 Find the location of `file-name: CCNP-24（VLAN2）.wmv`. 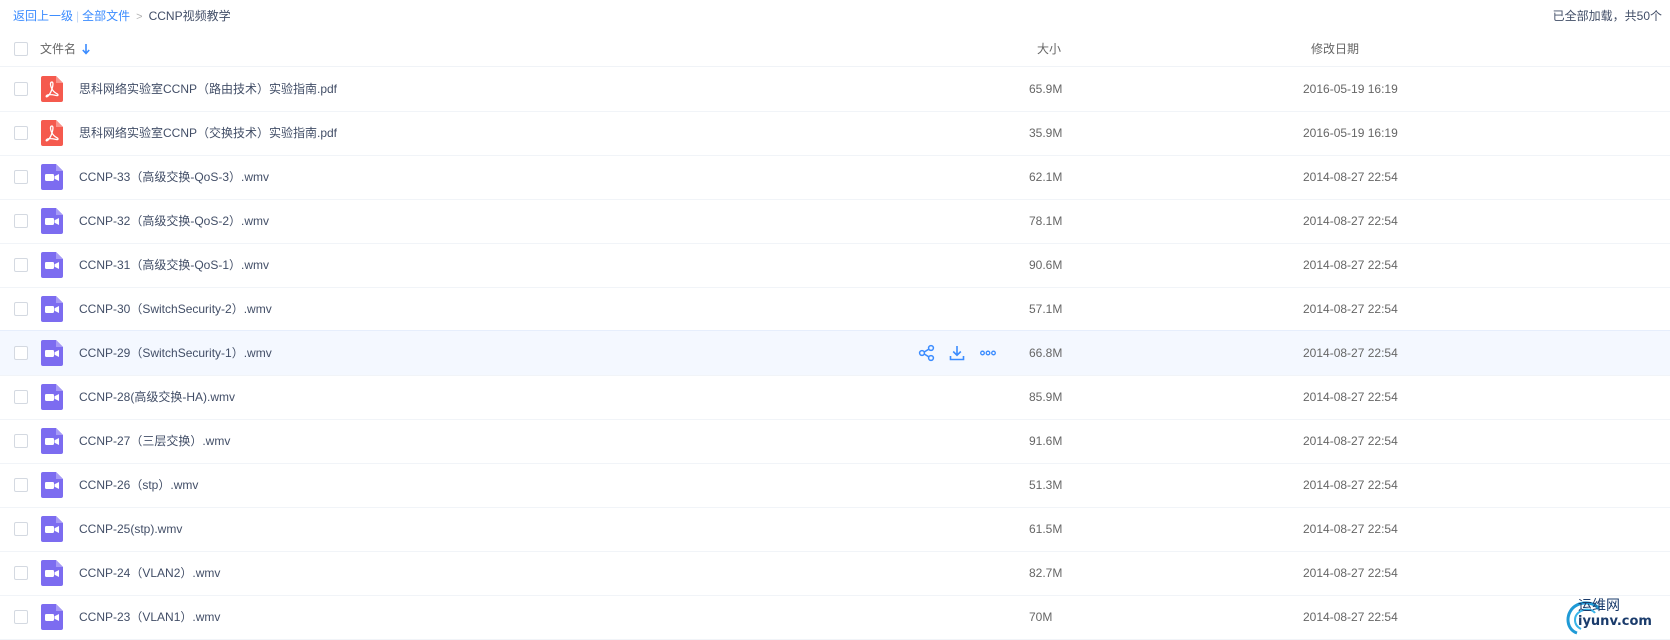

file-name: CCNP-24（VLAN2）.wmv is located at coordinates (149, 573).